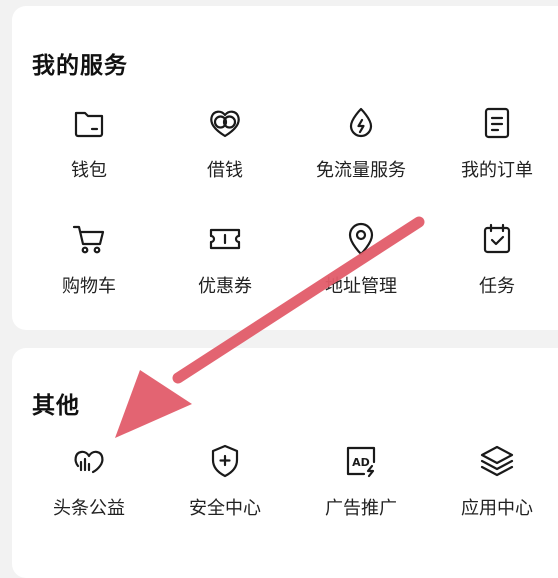  I want to click on service-item-cart: 购物车, so click(89, 275).